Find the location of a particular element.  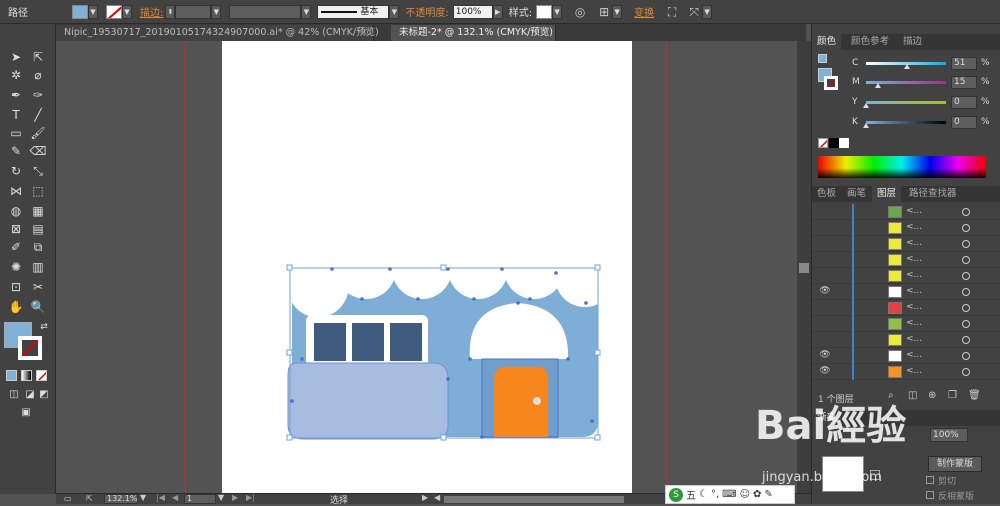

artboard-dropdown: ▼ is located at coordinates (221, 497).